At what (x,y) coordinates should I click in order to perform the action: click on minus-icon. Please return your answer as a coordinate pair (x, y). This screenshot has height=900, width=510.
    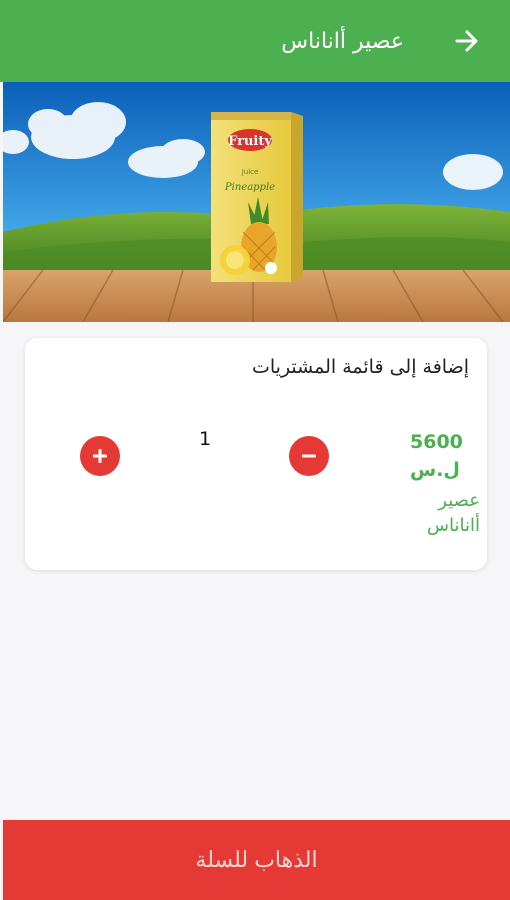
    Looking at the image, I should click on (309, 456).